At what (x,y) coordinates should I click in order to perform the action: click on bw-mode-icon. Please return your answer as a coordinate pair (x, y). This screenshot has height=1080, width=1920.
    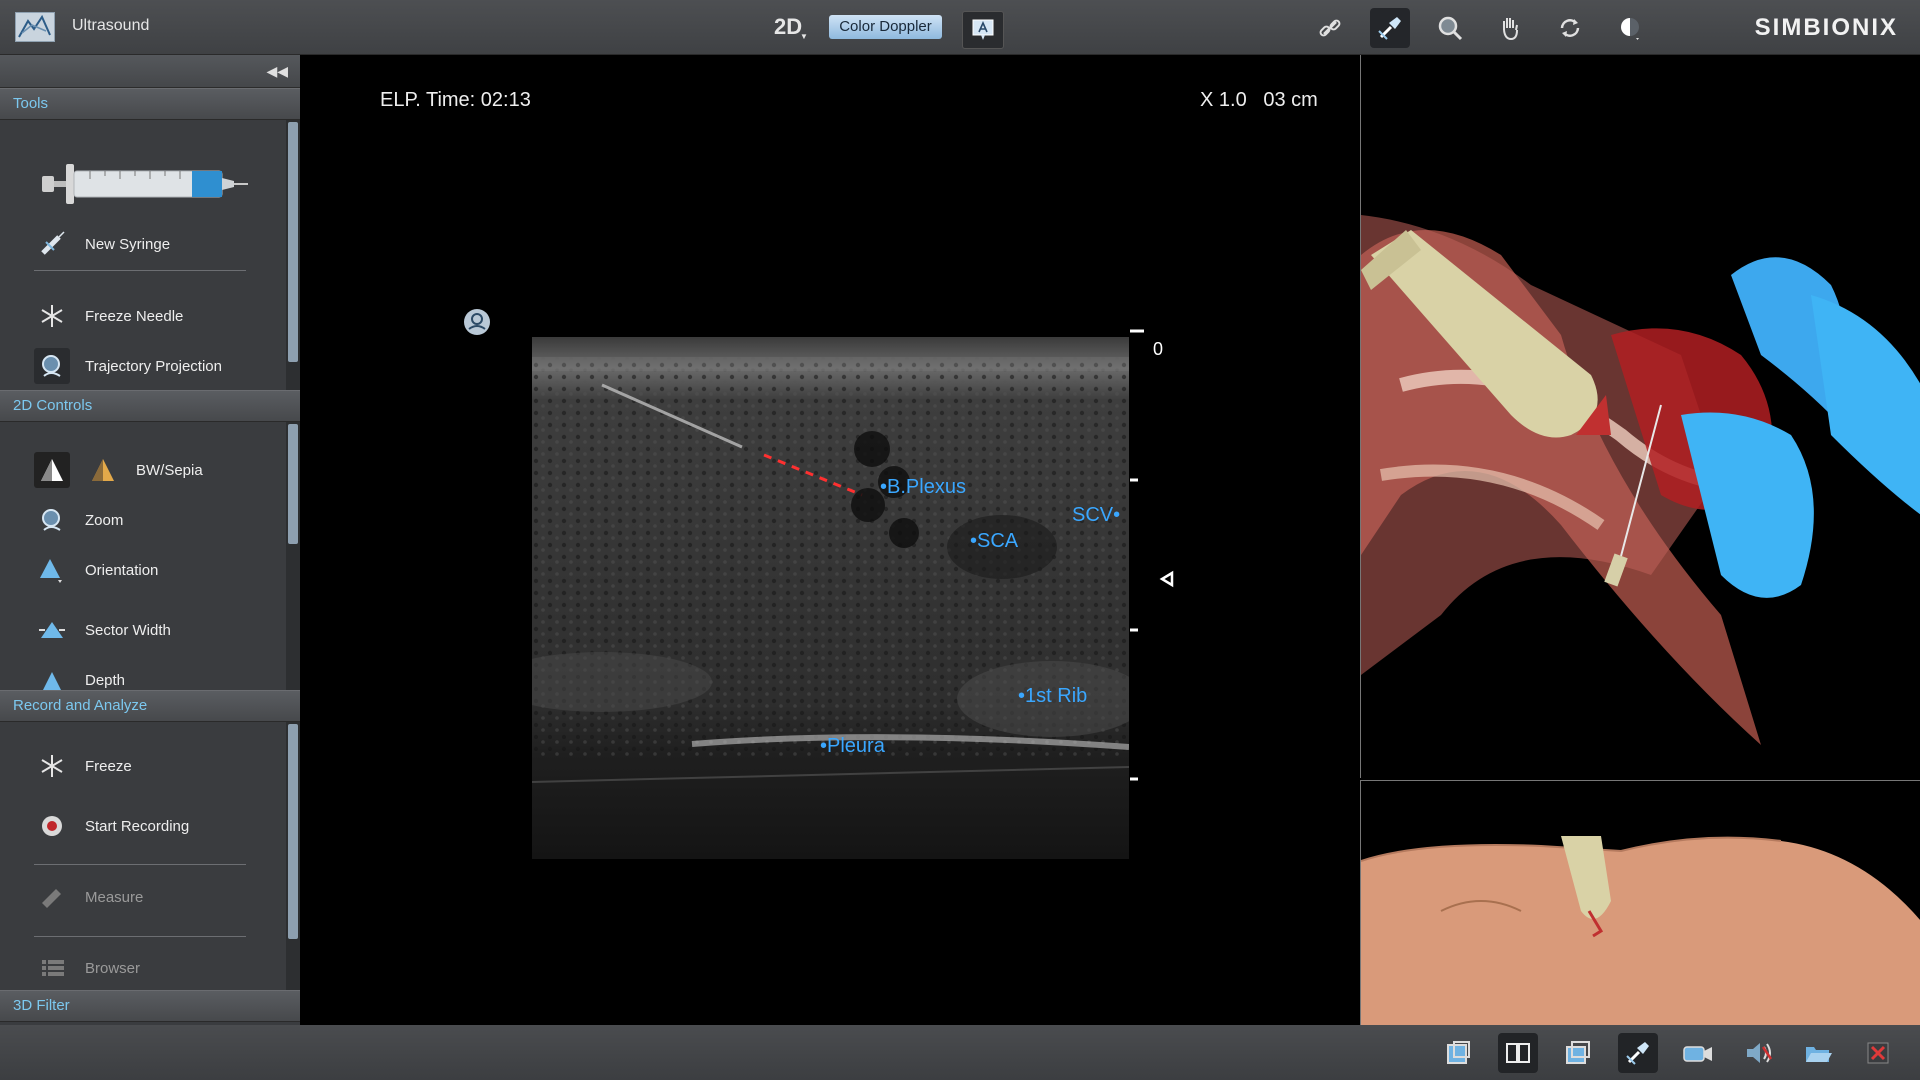
    Looking at the image, I should click on (52, 470).